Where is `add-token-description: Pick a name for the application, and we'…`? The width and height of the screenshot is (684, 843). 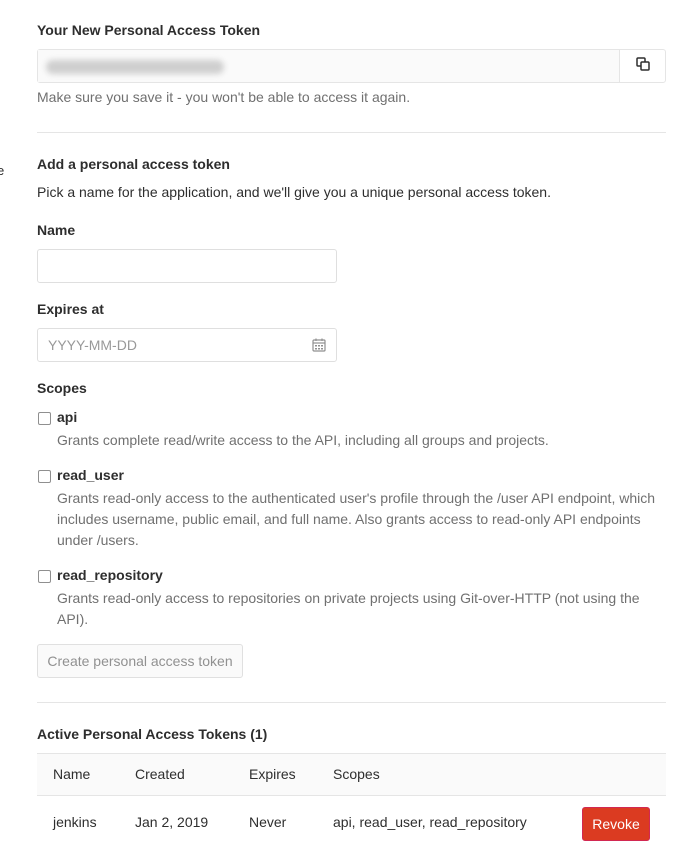 add-token-description: Pick a name for the application, and we'… is located at coordinates (294, 192).